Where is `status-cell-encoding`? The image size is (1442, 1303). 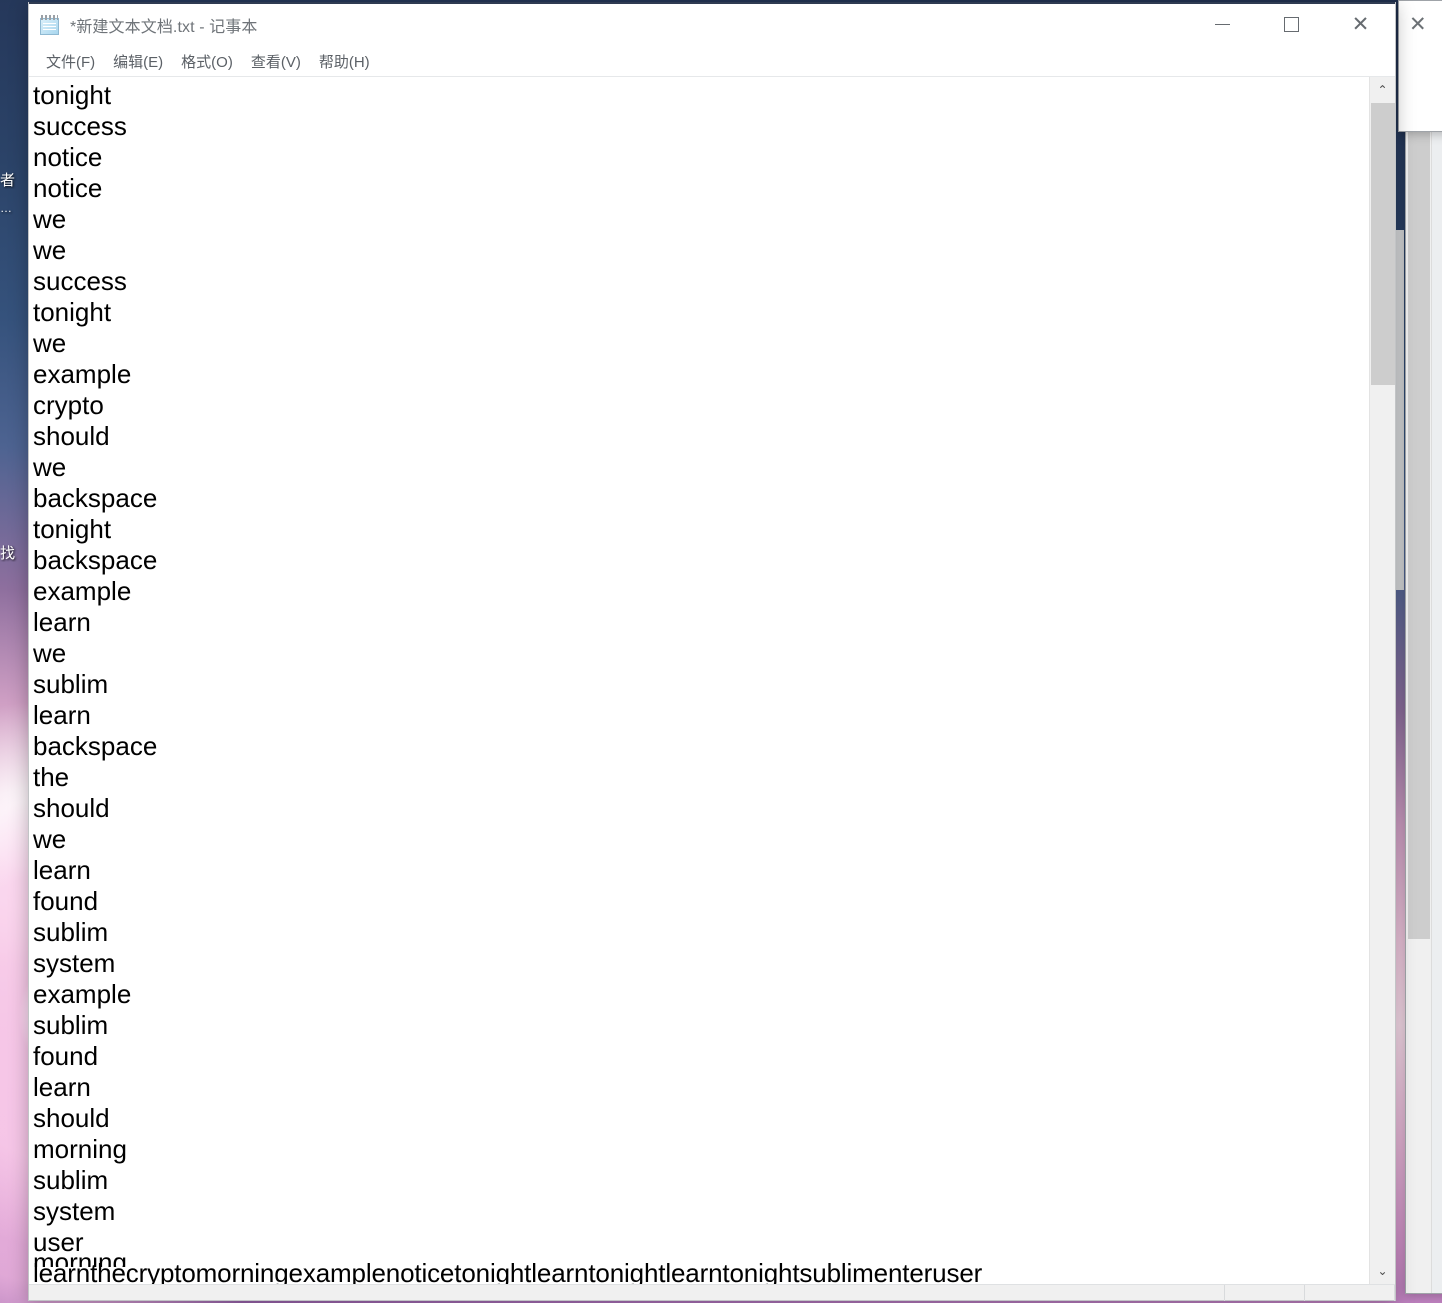 status-cell-encoding is located at coordinates (1350, 1292).